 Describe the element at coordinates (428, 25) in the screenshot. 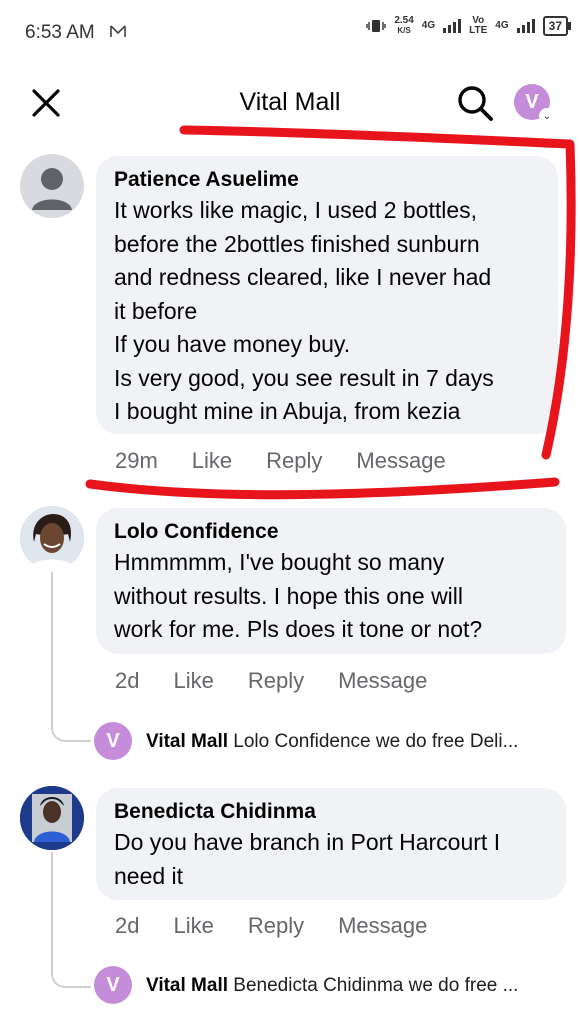

I see `network-type-1: 4G` at that location.